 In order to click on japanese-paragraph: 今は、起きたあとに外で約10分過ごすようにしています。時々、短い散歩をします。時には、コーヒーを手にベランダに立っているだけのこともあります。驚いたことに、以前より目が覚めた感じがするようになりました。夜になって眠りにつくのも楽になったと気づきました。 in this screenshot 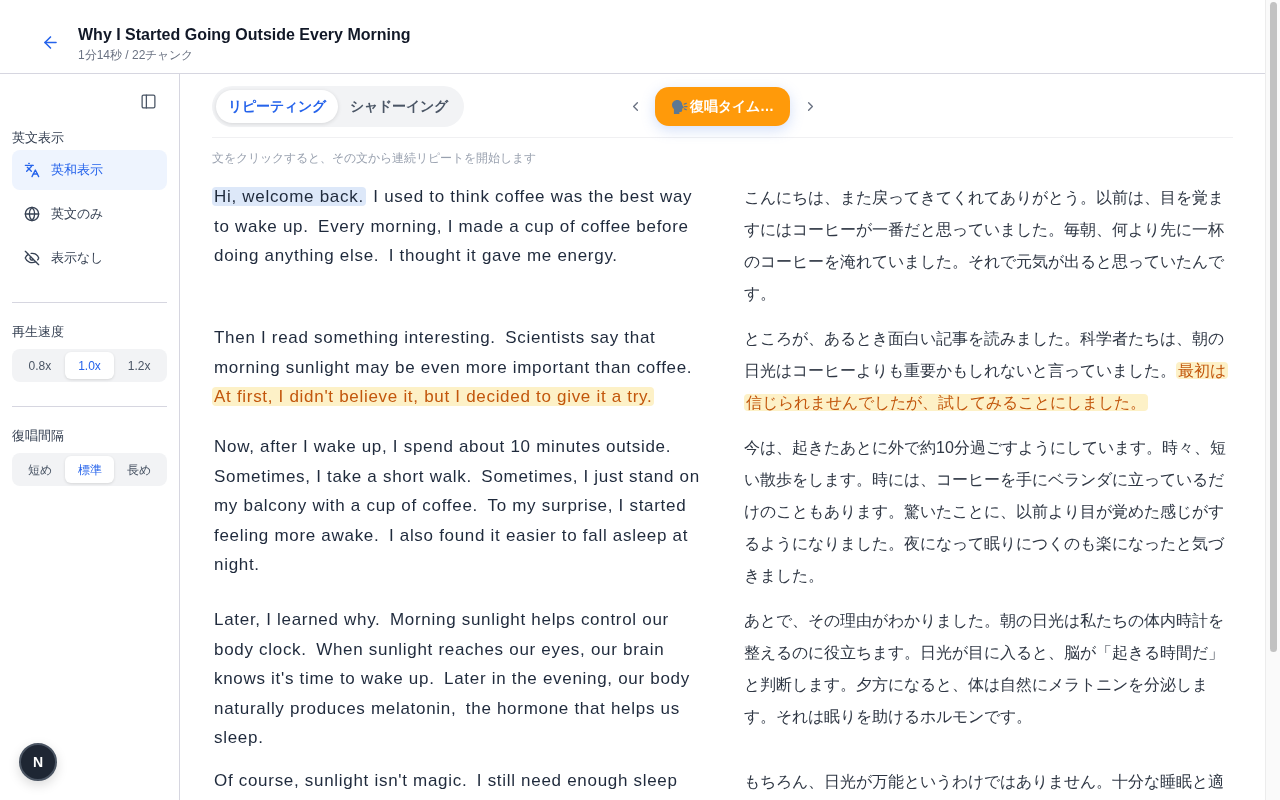, I will do `click(985, 512)`.